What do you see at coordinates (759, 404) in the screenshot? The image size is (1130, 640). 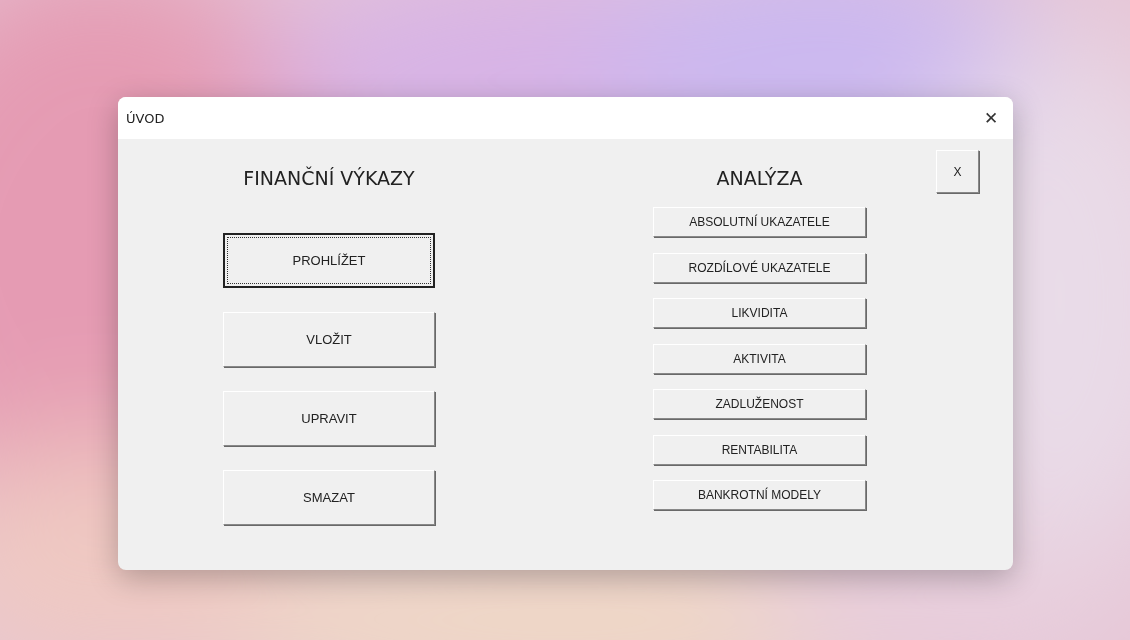 I see `analysis-button: ZADLUŽENOST` at bounding box center [759, 404].